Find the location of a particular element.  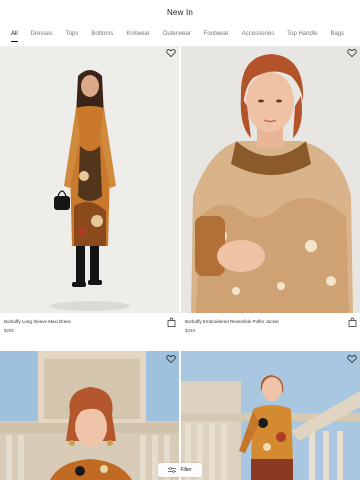

tab-knitwear: Knitwear is located at coordinates (137, 34).